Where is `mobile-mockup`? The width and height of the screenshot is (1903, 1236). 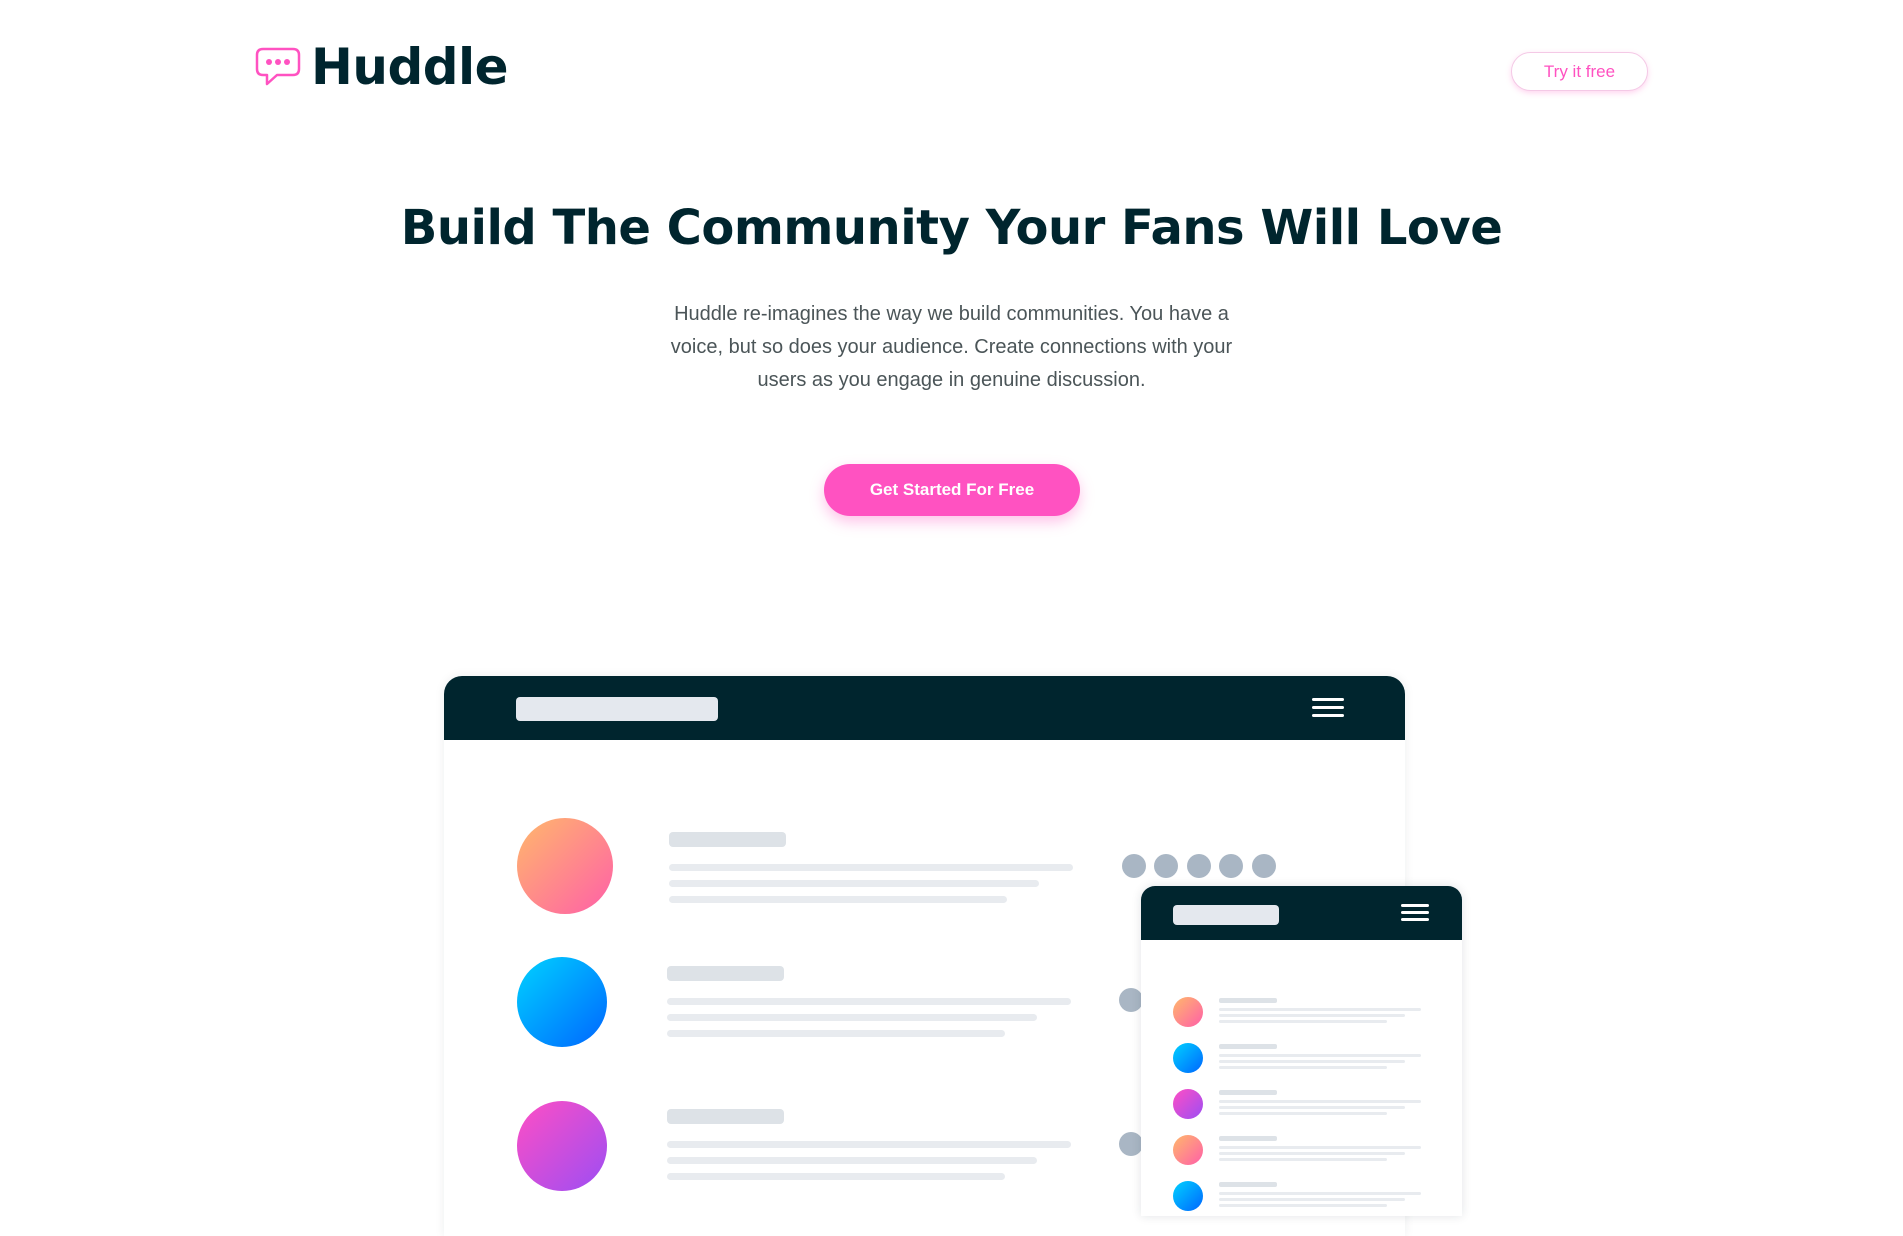 mobile-mockup is located at coordinates (1301, 1051).